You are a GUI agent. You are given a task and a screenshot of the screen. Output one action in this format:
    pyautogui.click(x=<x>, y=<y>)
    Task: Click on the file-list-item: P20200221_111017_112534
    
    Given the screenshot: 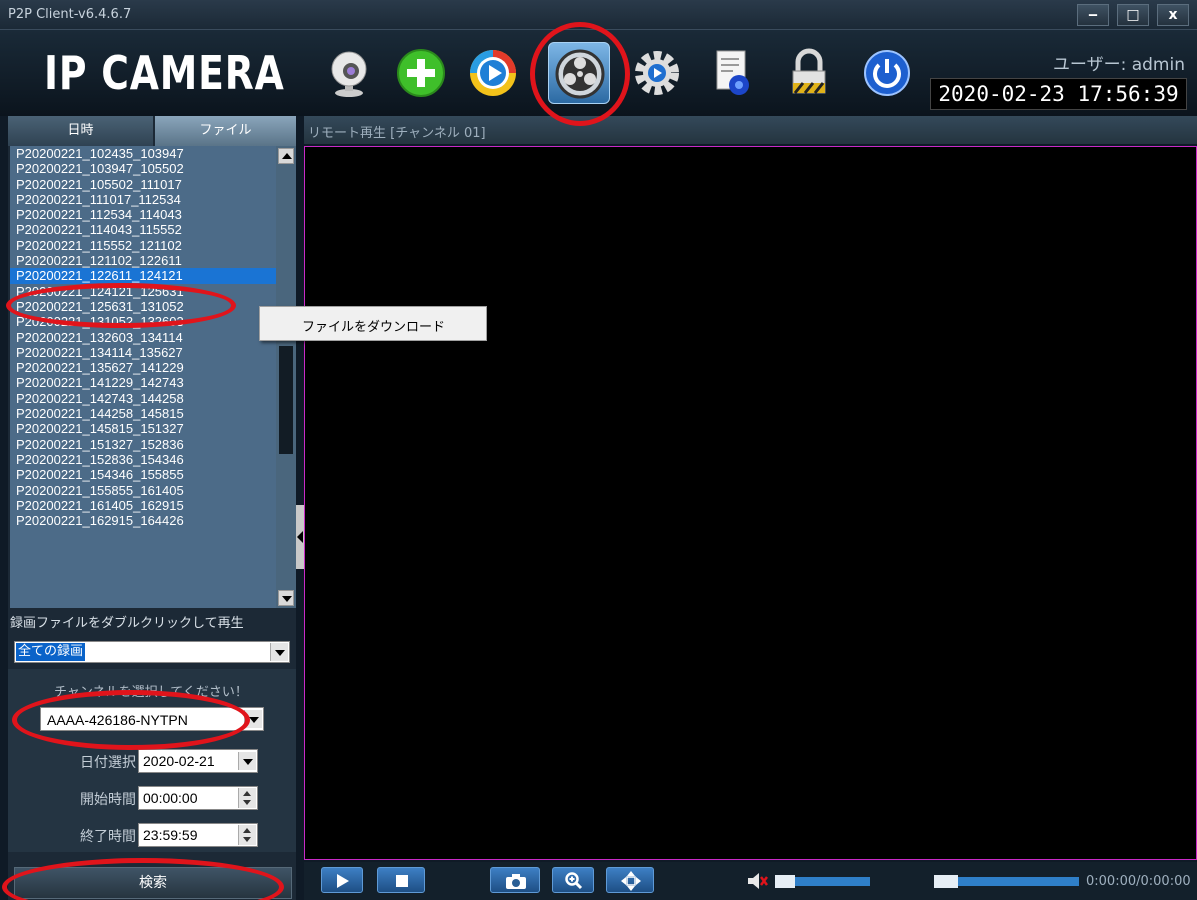 What is the action you would take?
    pyautogui.click(x=143, y=199)
    